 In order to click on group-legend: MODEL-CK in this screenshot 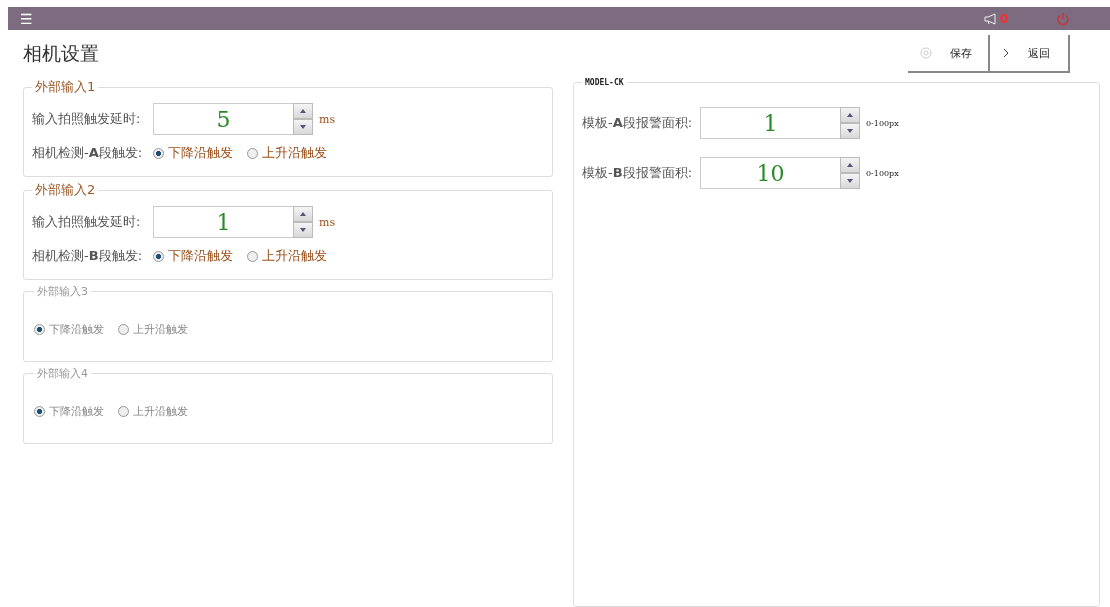, I will do `click(604, 82)`.